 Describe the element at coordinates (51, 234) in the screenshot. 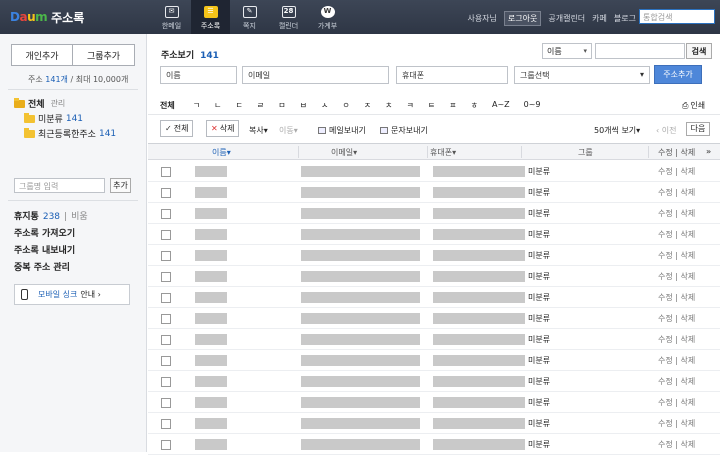

I see `import-link: 주소록 가져오기` at that location.